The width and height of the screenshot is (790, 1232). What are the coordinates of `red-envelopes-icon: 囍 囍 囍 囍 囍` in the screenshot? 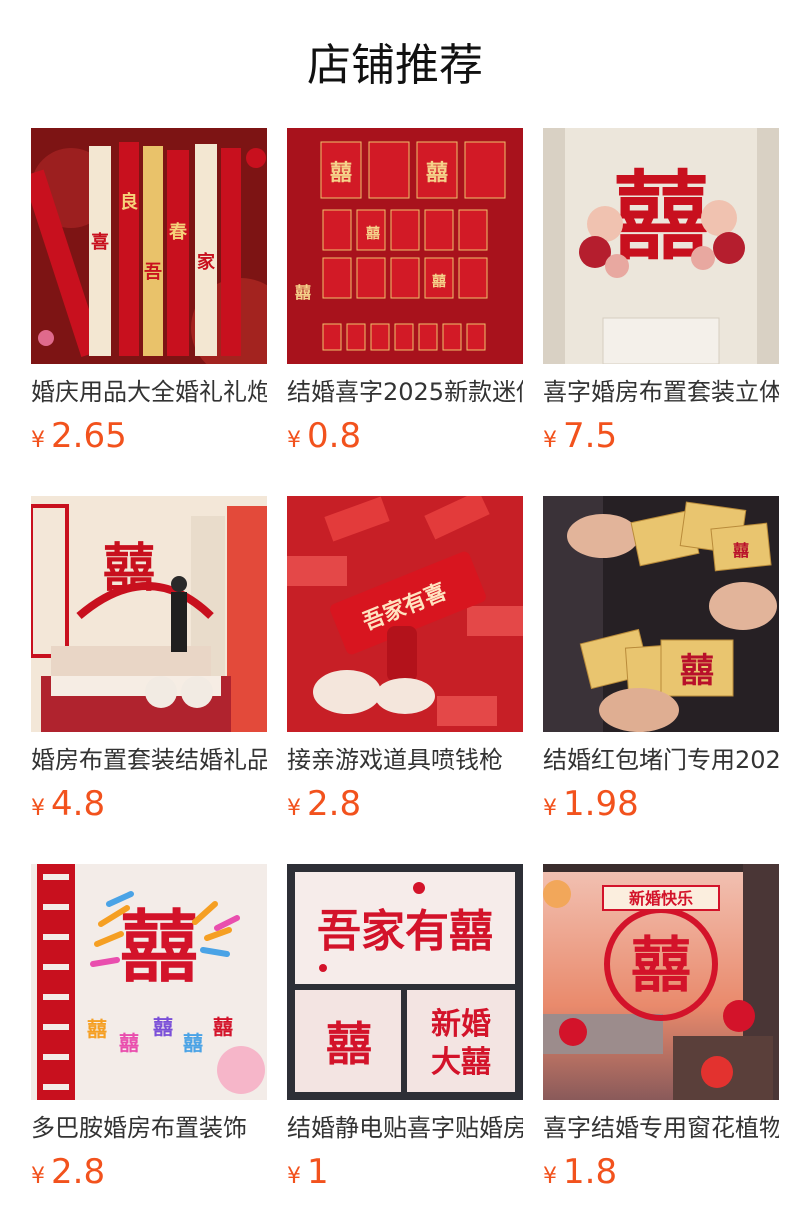 It's located at (405, 246).